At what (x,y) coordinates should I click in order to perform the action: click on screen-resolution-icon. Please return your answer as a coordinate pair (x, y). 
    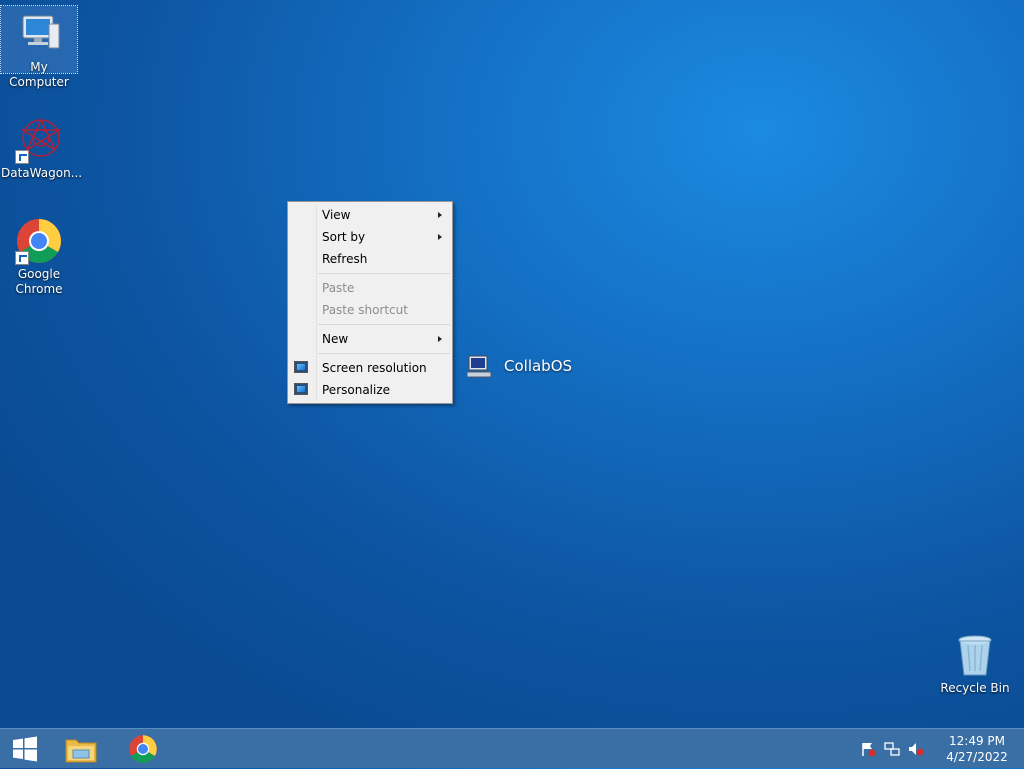
    Looking at the image, I should click on (301, 367).